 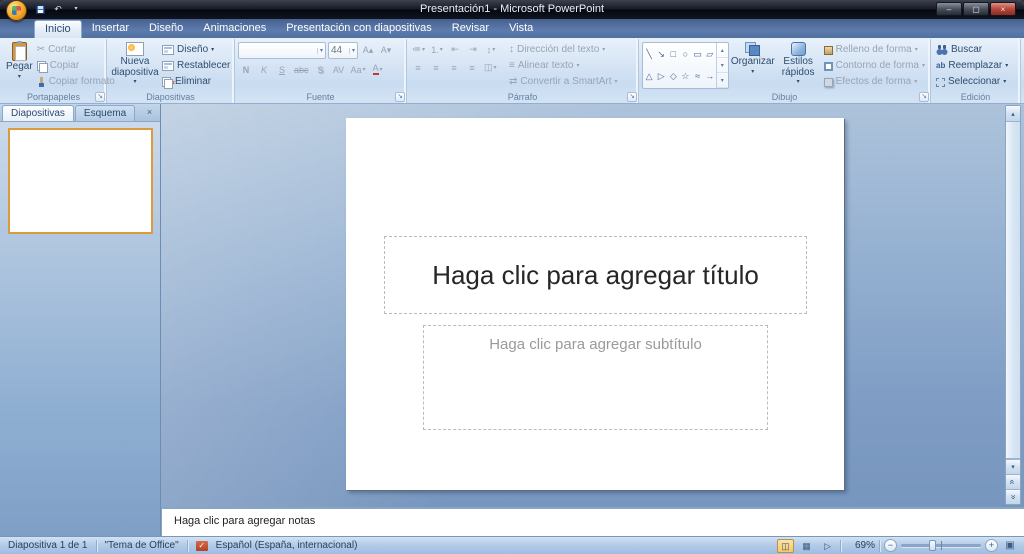 I want to click on clipboard-dialog-launcher: ↘, so click(x=100, y=97).